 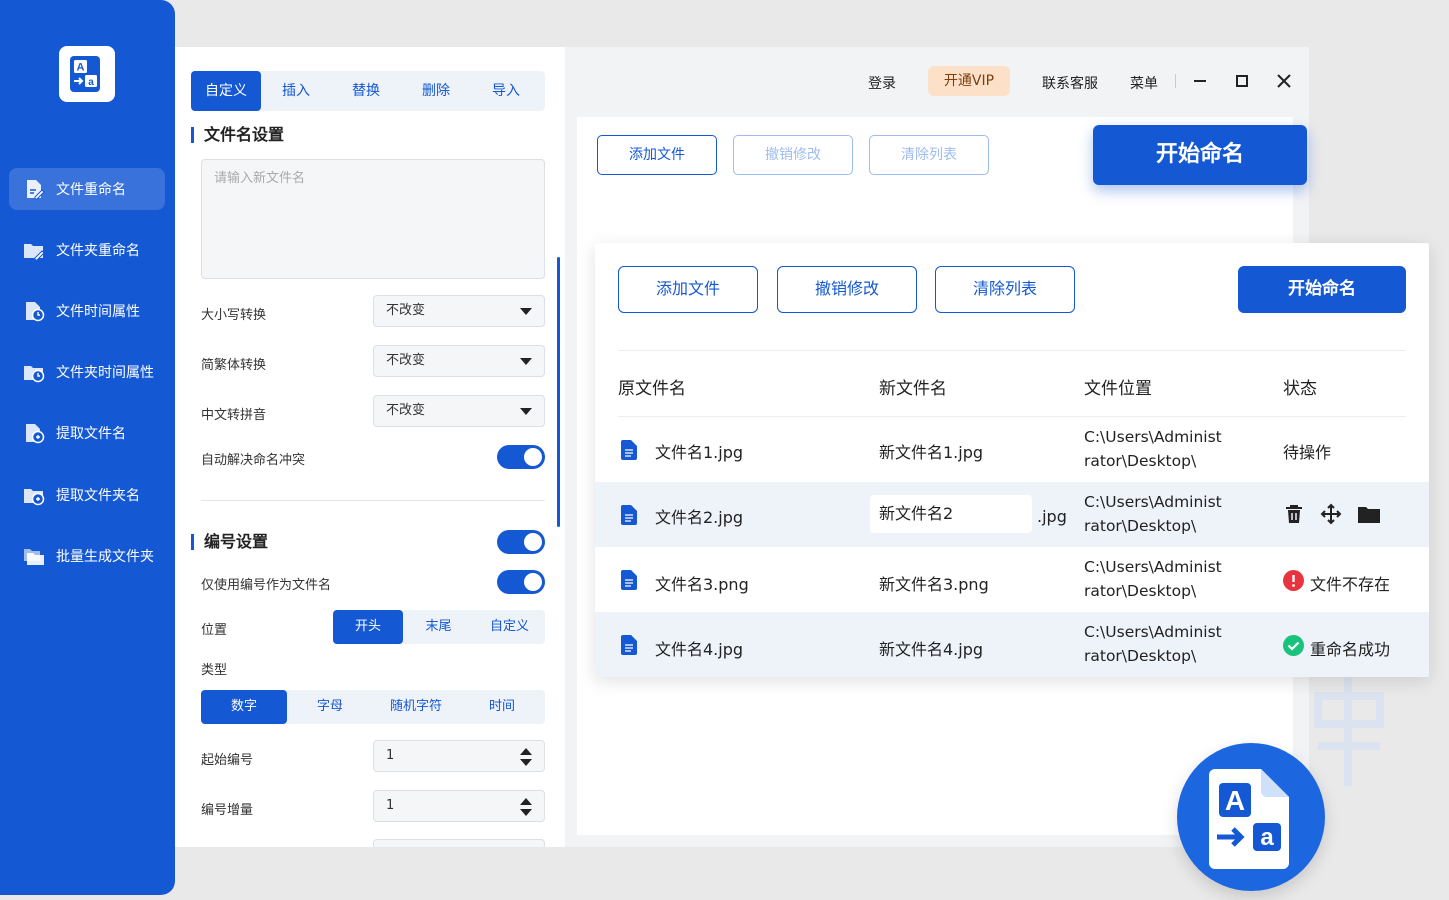 I want to click on sidebar-item-batch-folders: 批量生成文件夹, so click(x=87, y=556).